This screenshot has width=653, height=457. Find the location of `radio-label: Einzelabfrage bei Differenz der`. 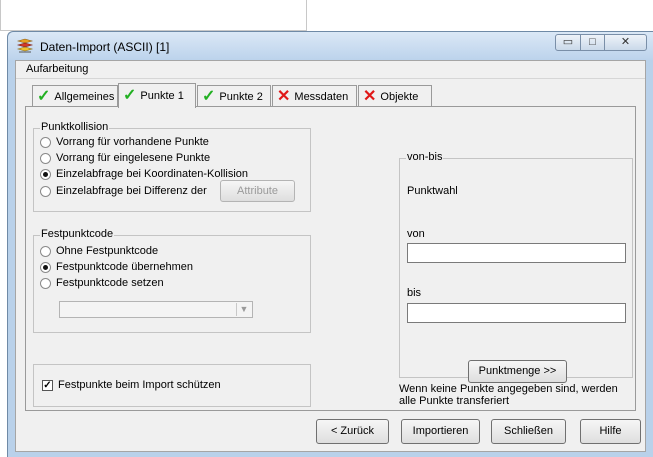

radio-label: Einzelabfrage bei Differenz der is located at coordinates (131, 191).